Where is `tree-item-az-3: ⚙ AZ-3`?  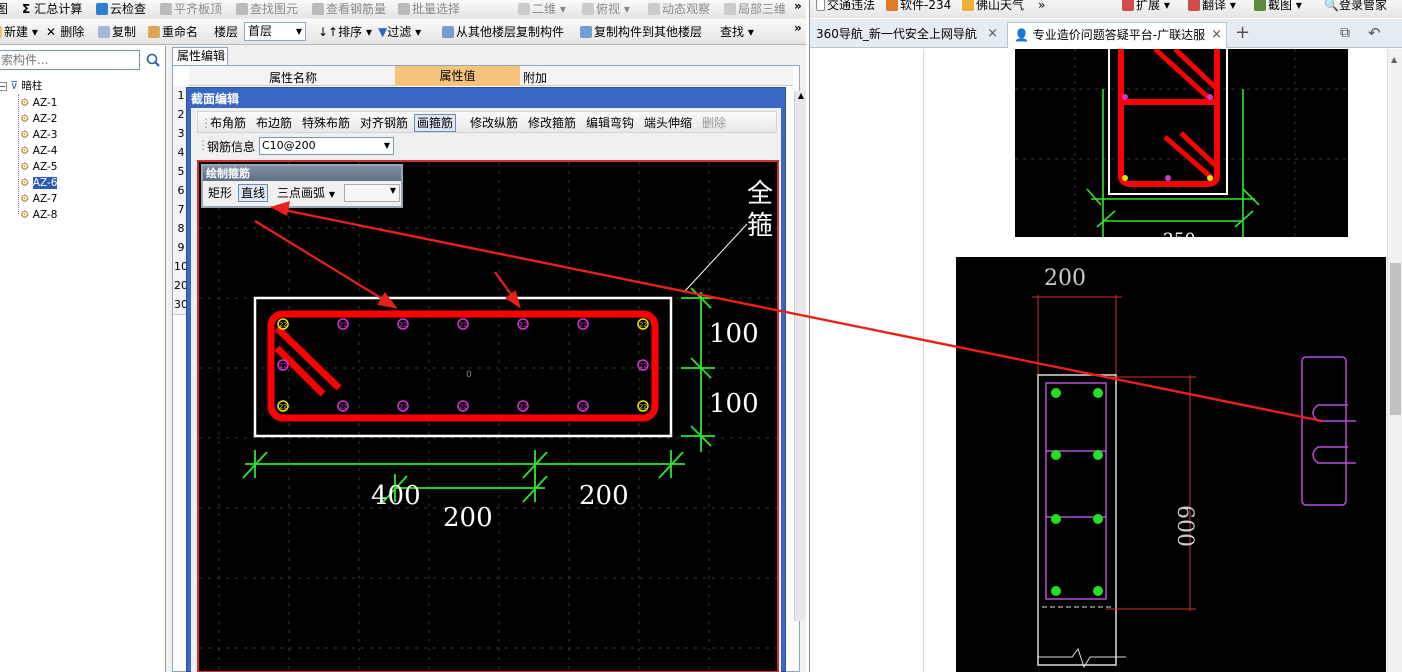
tree-item-az-3: ⚙ AZ-3 is located at coordinates (38, 135).